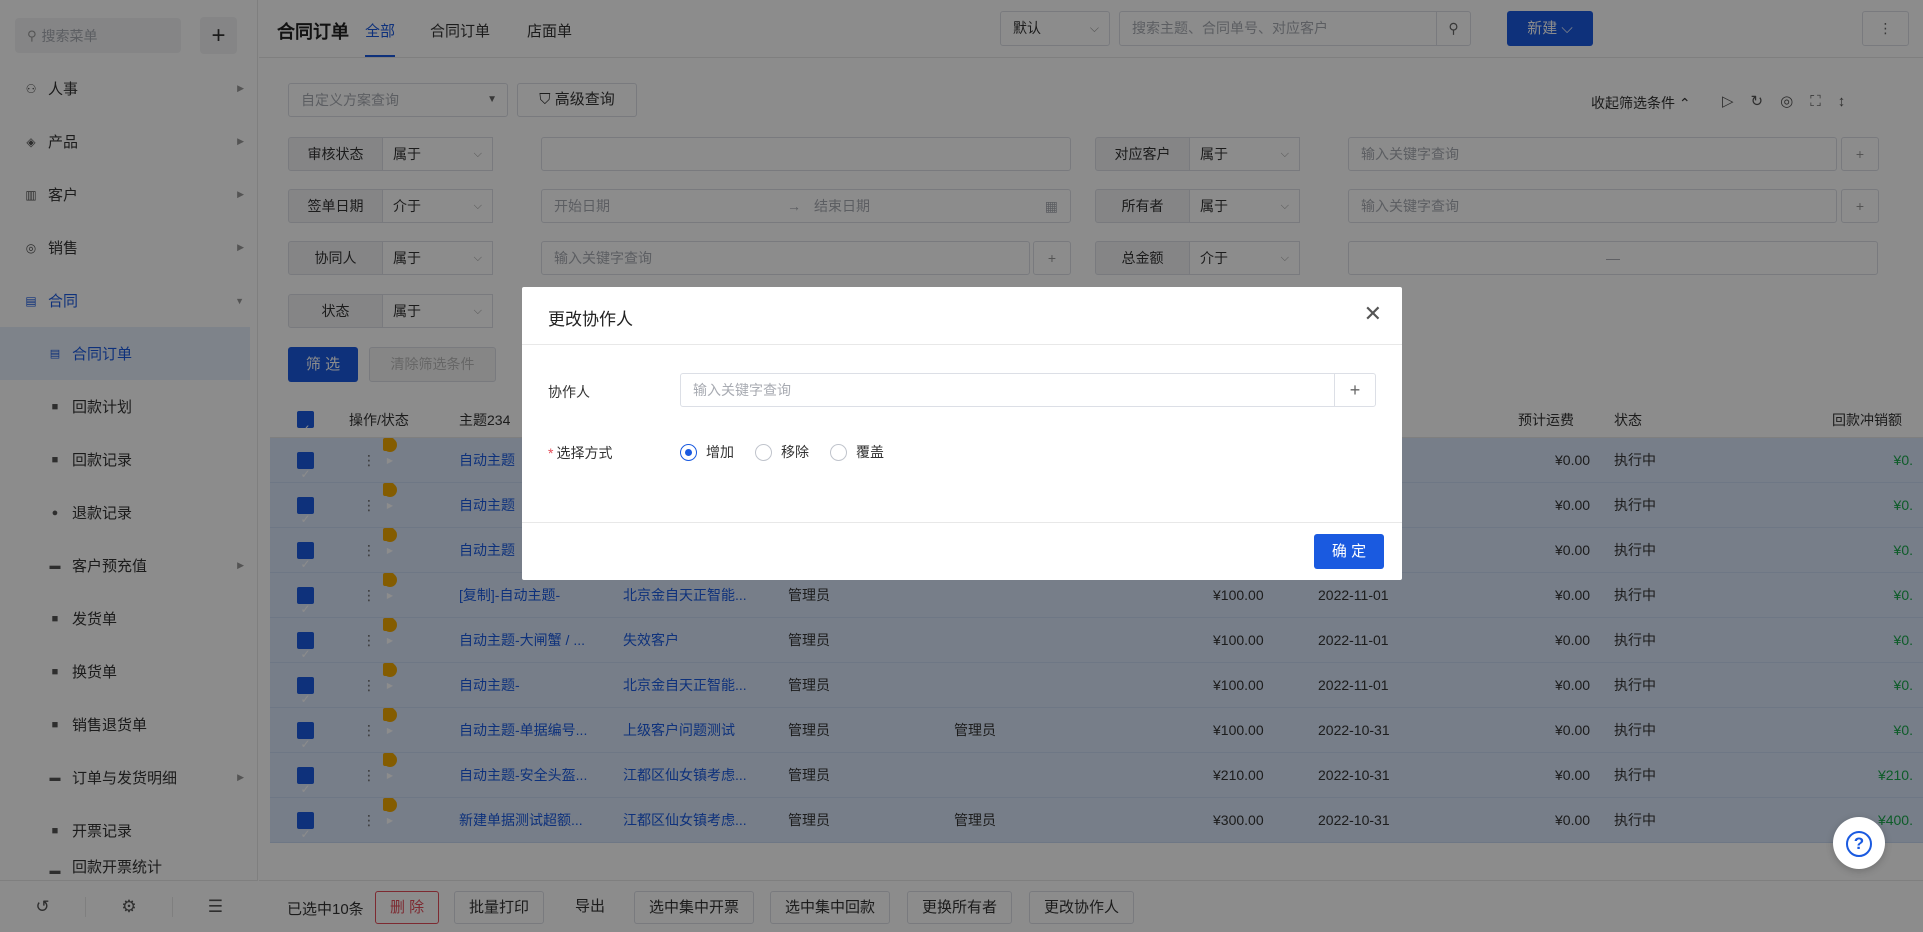 This screenshot has height=932, width=1923. I want to click on radio-remove: 移除, so click(782, 452).